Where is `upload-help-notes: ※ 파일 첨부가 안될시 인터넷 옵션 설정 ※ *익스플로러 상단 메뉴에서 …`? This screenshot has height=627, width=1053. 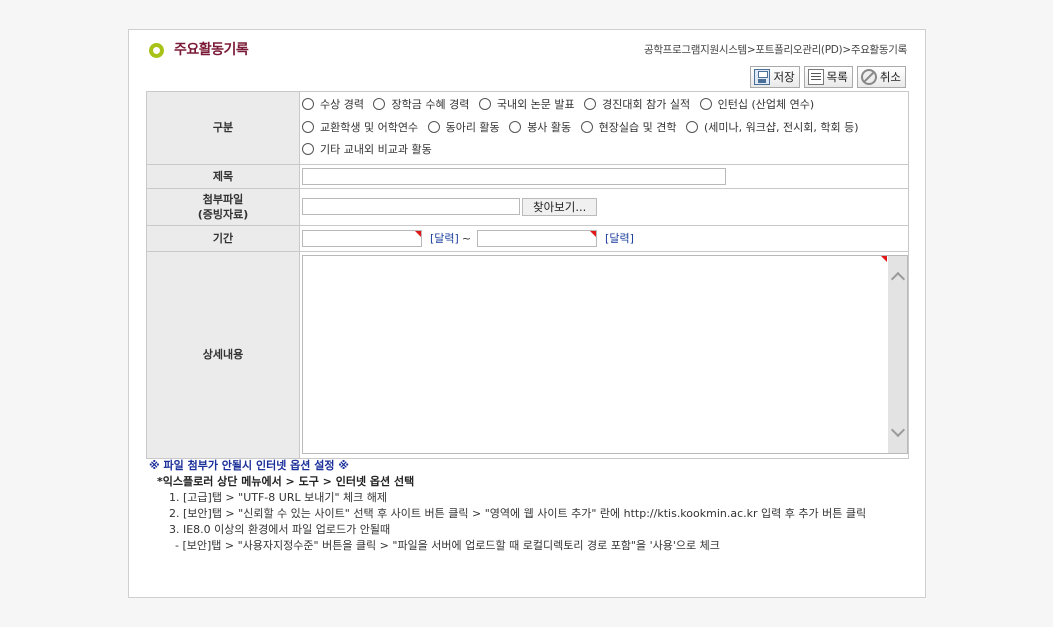
upload-help-notes: ※ 파일 첨부가 안될시 인터넷 옵션 설정 ※ *익스플로러 상단 메뉴에서 … is located at coordinates (529, 506).